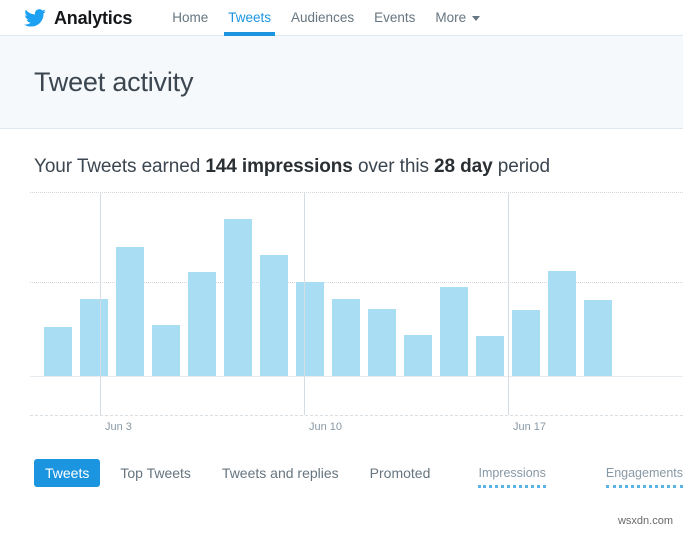 The width and height of the screenshot is (683, 533). What do you see at coordinates (35, 17) in the screenshot?
I see `twitter-bird-icon` at bounding box center [35, 17].